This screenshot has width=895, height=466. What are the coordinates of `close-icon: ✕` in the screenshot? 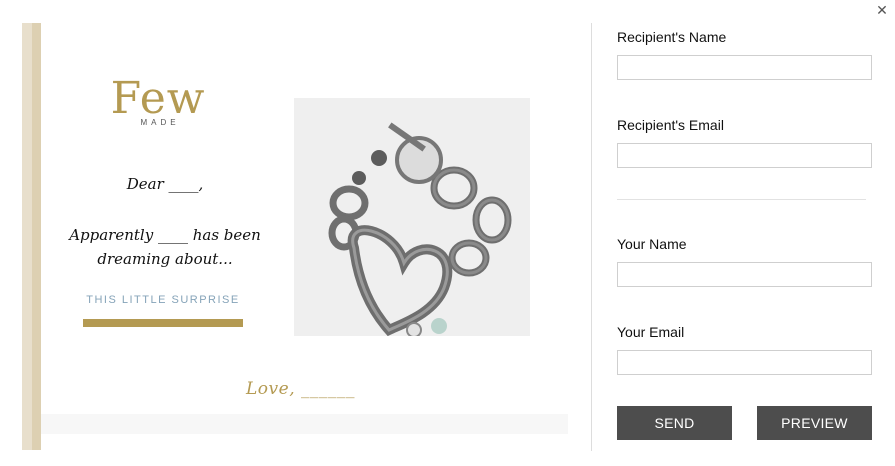 It's located at (882, 11).